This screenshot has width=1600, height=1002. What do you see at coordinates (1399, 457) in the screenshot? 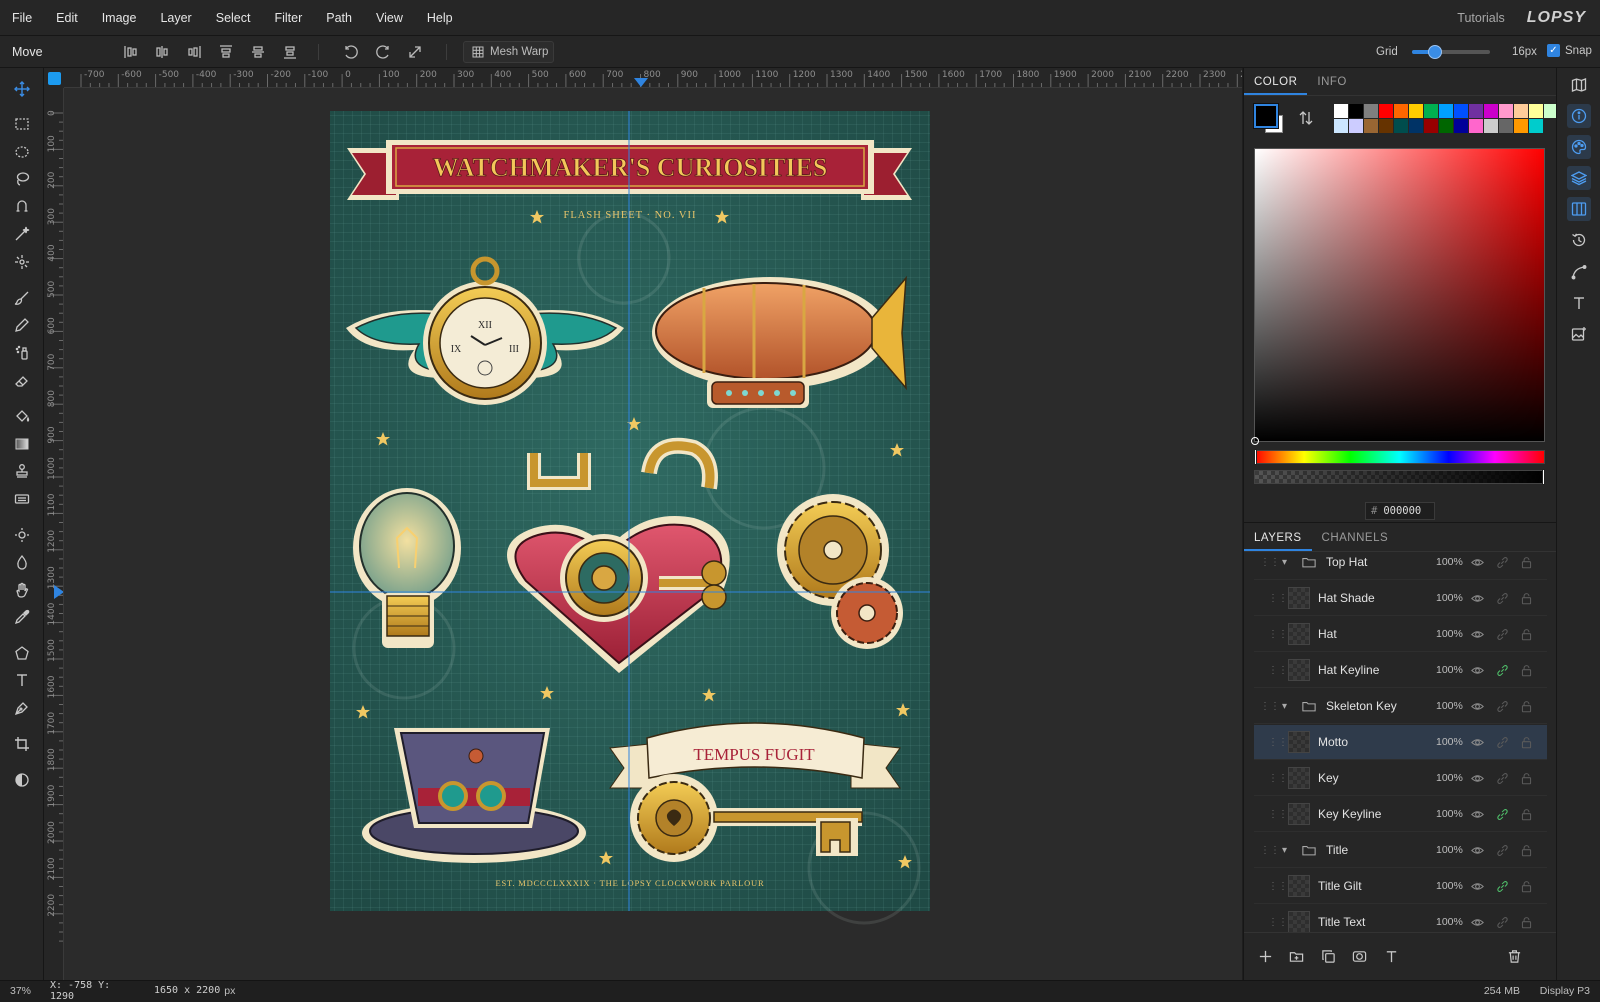
I see `hue-slider` at bounding box center [1399, 457].